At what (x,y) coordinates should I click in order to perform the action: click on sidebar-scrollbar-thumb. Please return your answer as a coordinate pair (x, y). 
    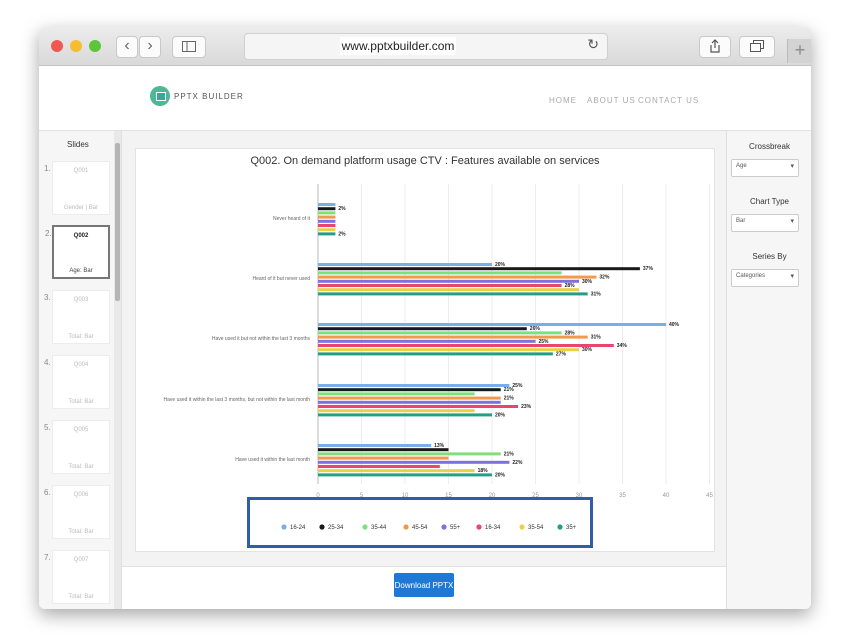
    Looking at the image, I should click on (117, 222).